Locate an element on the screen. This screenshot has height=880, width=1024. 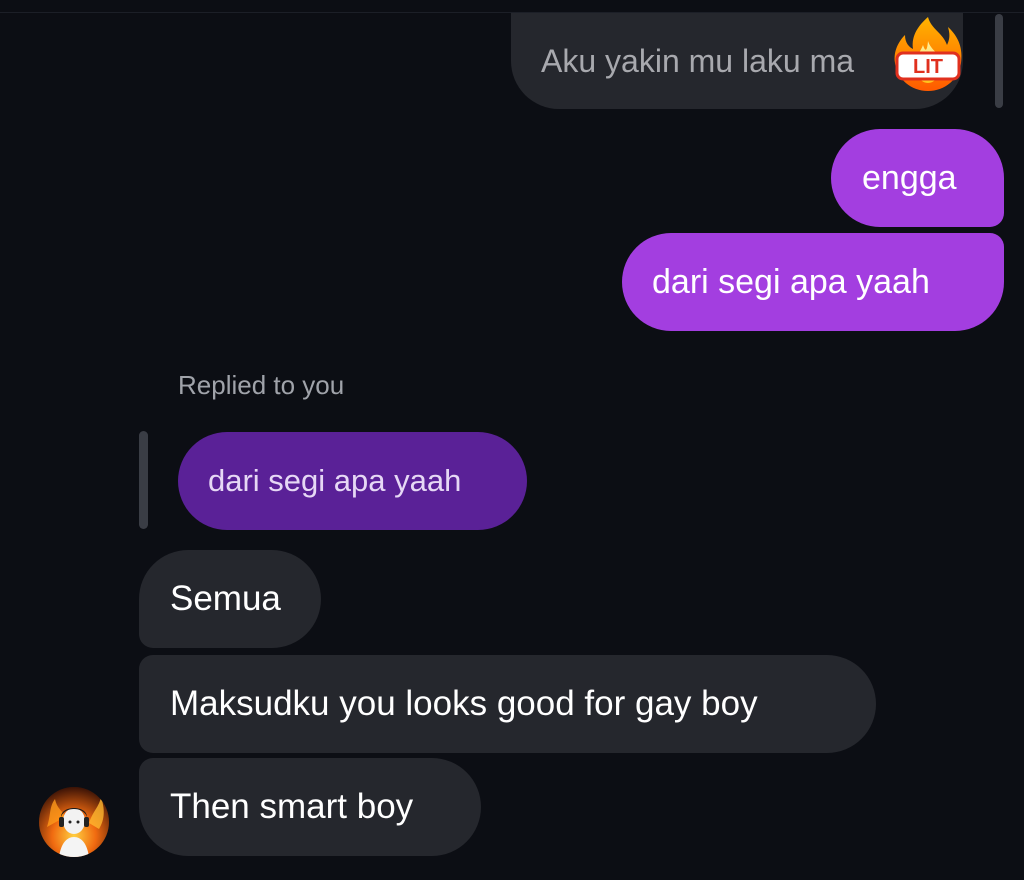
contact-avatar-icon is located at coordinates (74, 822).